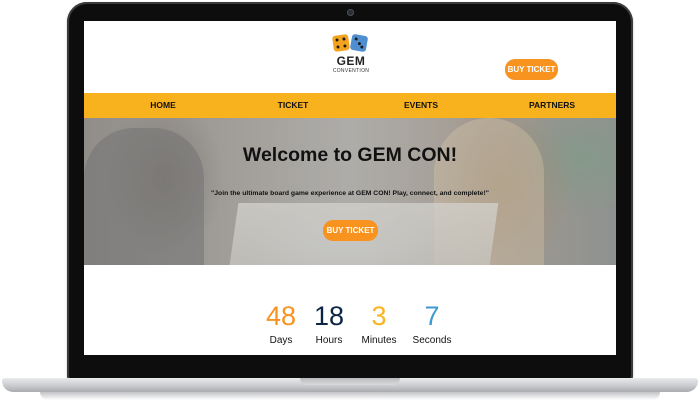  Describe the element at coordinates (350, 381) in the screenshot. I see `laptop-notch` at that location.